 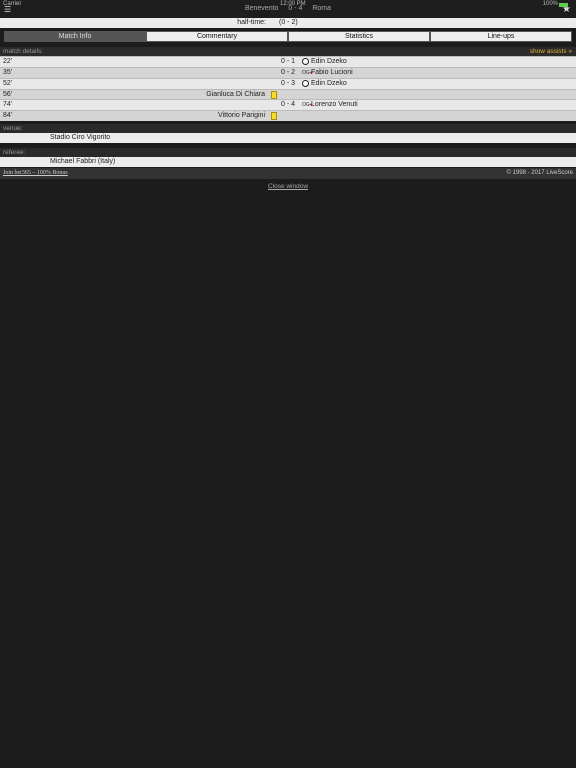 I want to click on match-details-label: match details:, so click(x=23, y=51).